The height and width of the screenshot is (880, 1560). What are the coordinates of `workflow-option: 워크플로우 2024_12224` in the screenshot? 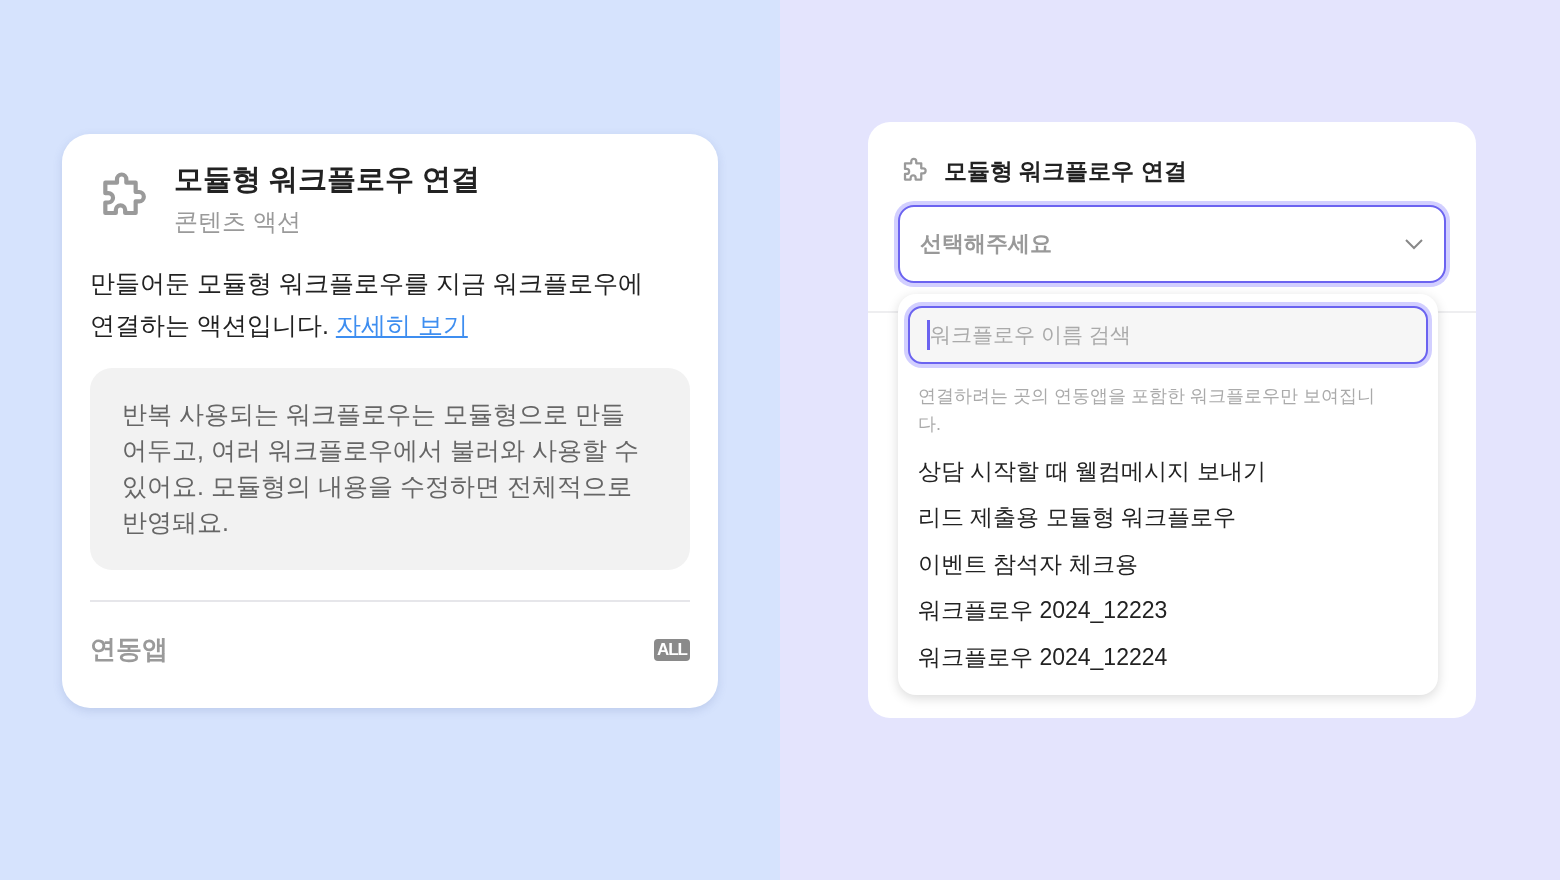 It's located at (1168, 657).